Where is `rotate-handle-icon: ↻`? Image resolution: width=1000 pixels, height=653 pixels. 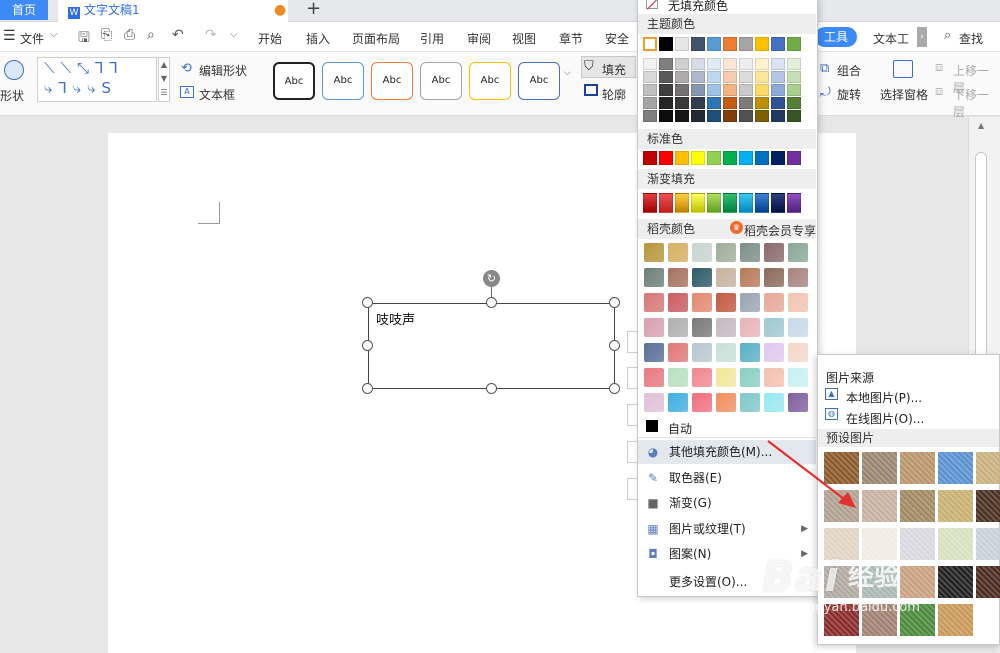
rotate-handle-icon: ↻ is located at coordinates (491, 278).